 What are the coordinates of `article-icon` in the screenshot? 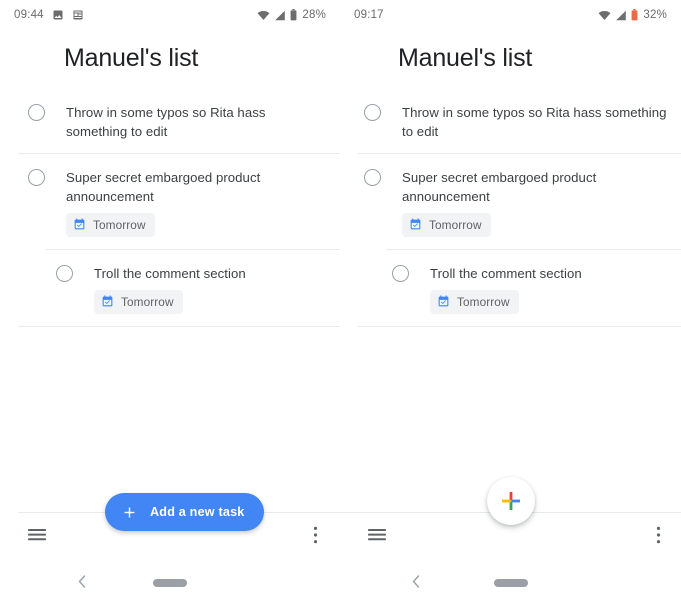 It's located at (78, 15).